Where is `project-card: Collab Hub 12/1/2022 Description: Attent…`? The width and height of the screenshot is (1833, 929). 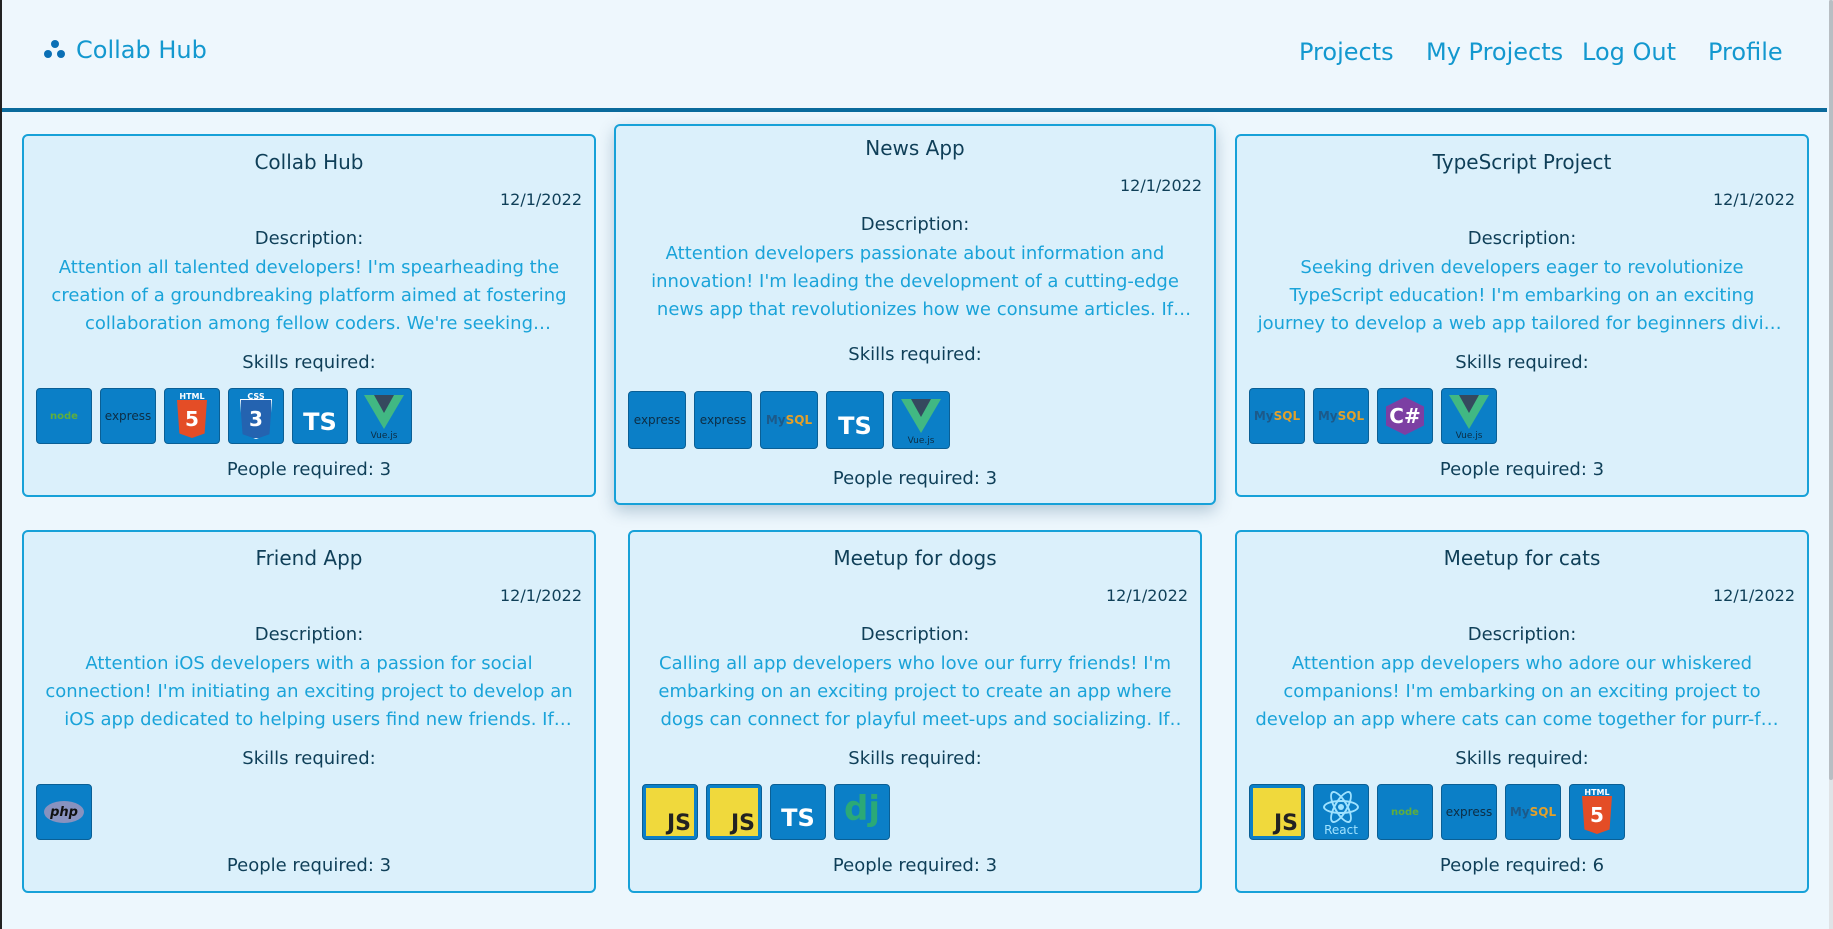 project-card: Collab Hub 12/1/2022 Description: Attent… is located at coordinates (309, 315).